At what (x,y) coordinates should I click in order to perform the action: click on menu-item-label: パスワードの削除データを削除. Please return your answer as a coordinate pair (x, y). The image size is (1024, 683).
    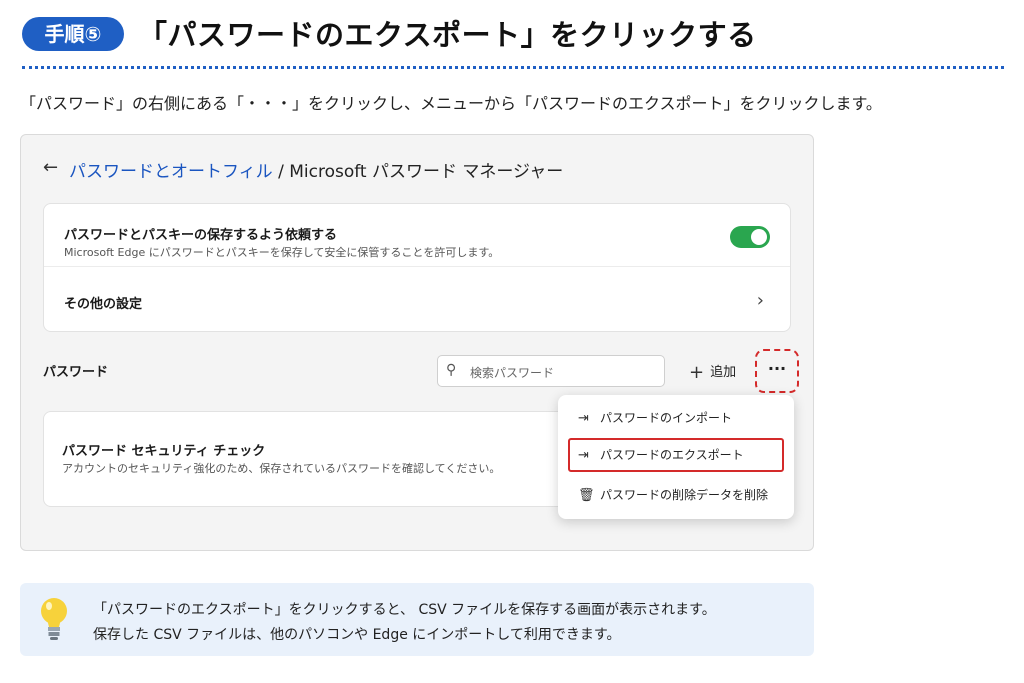
    Looking at the image, I should click on (684, 495).